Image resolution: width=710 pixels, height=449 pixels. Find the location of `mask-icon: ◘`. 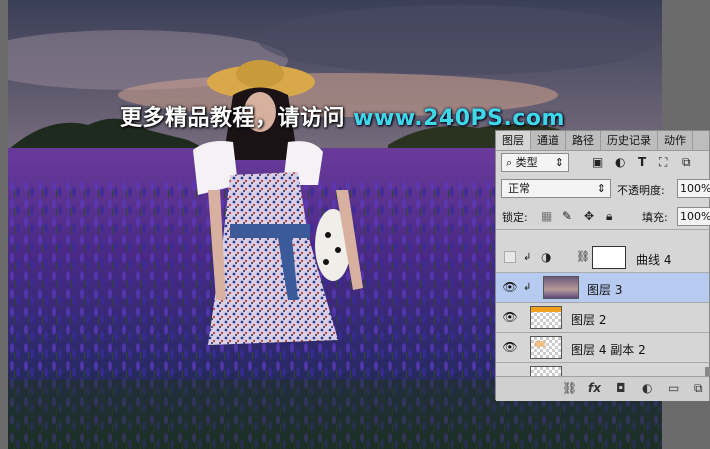

mask-icon: ◘ is located at coordinates (621, 388).